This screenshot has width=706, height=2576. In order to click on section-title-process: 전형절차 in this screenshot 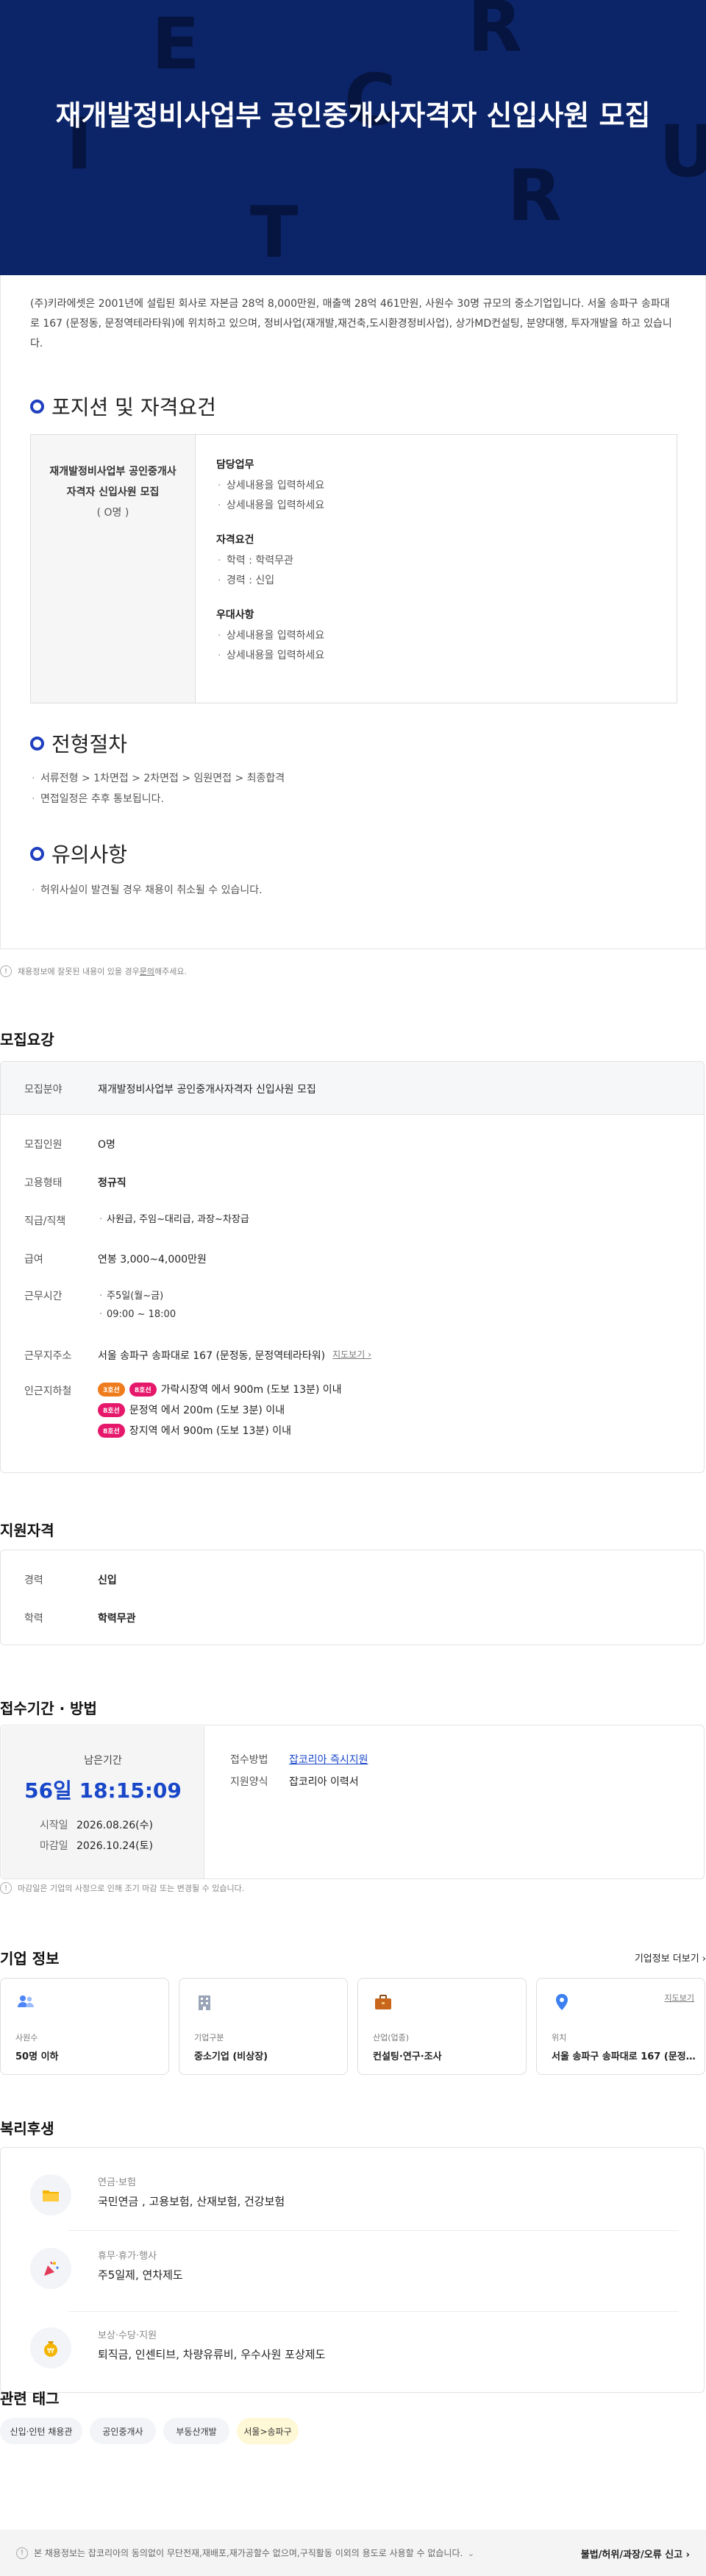, I will do `click(78, 743)`.